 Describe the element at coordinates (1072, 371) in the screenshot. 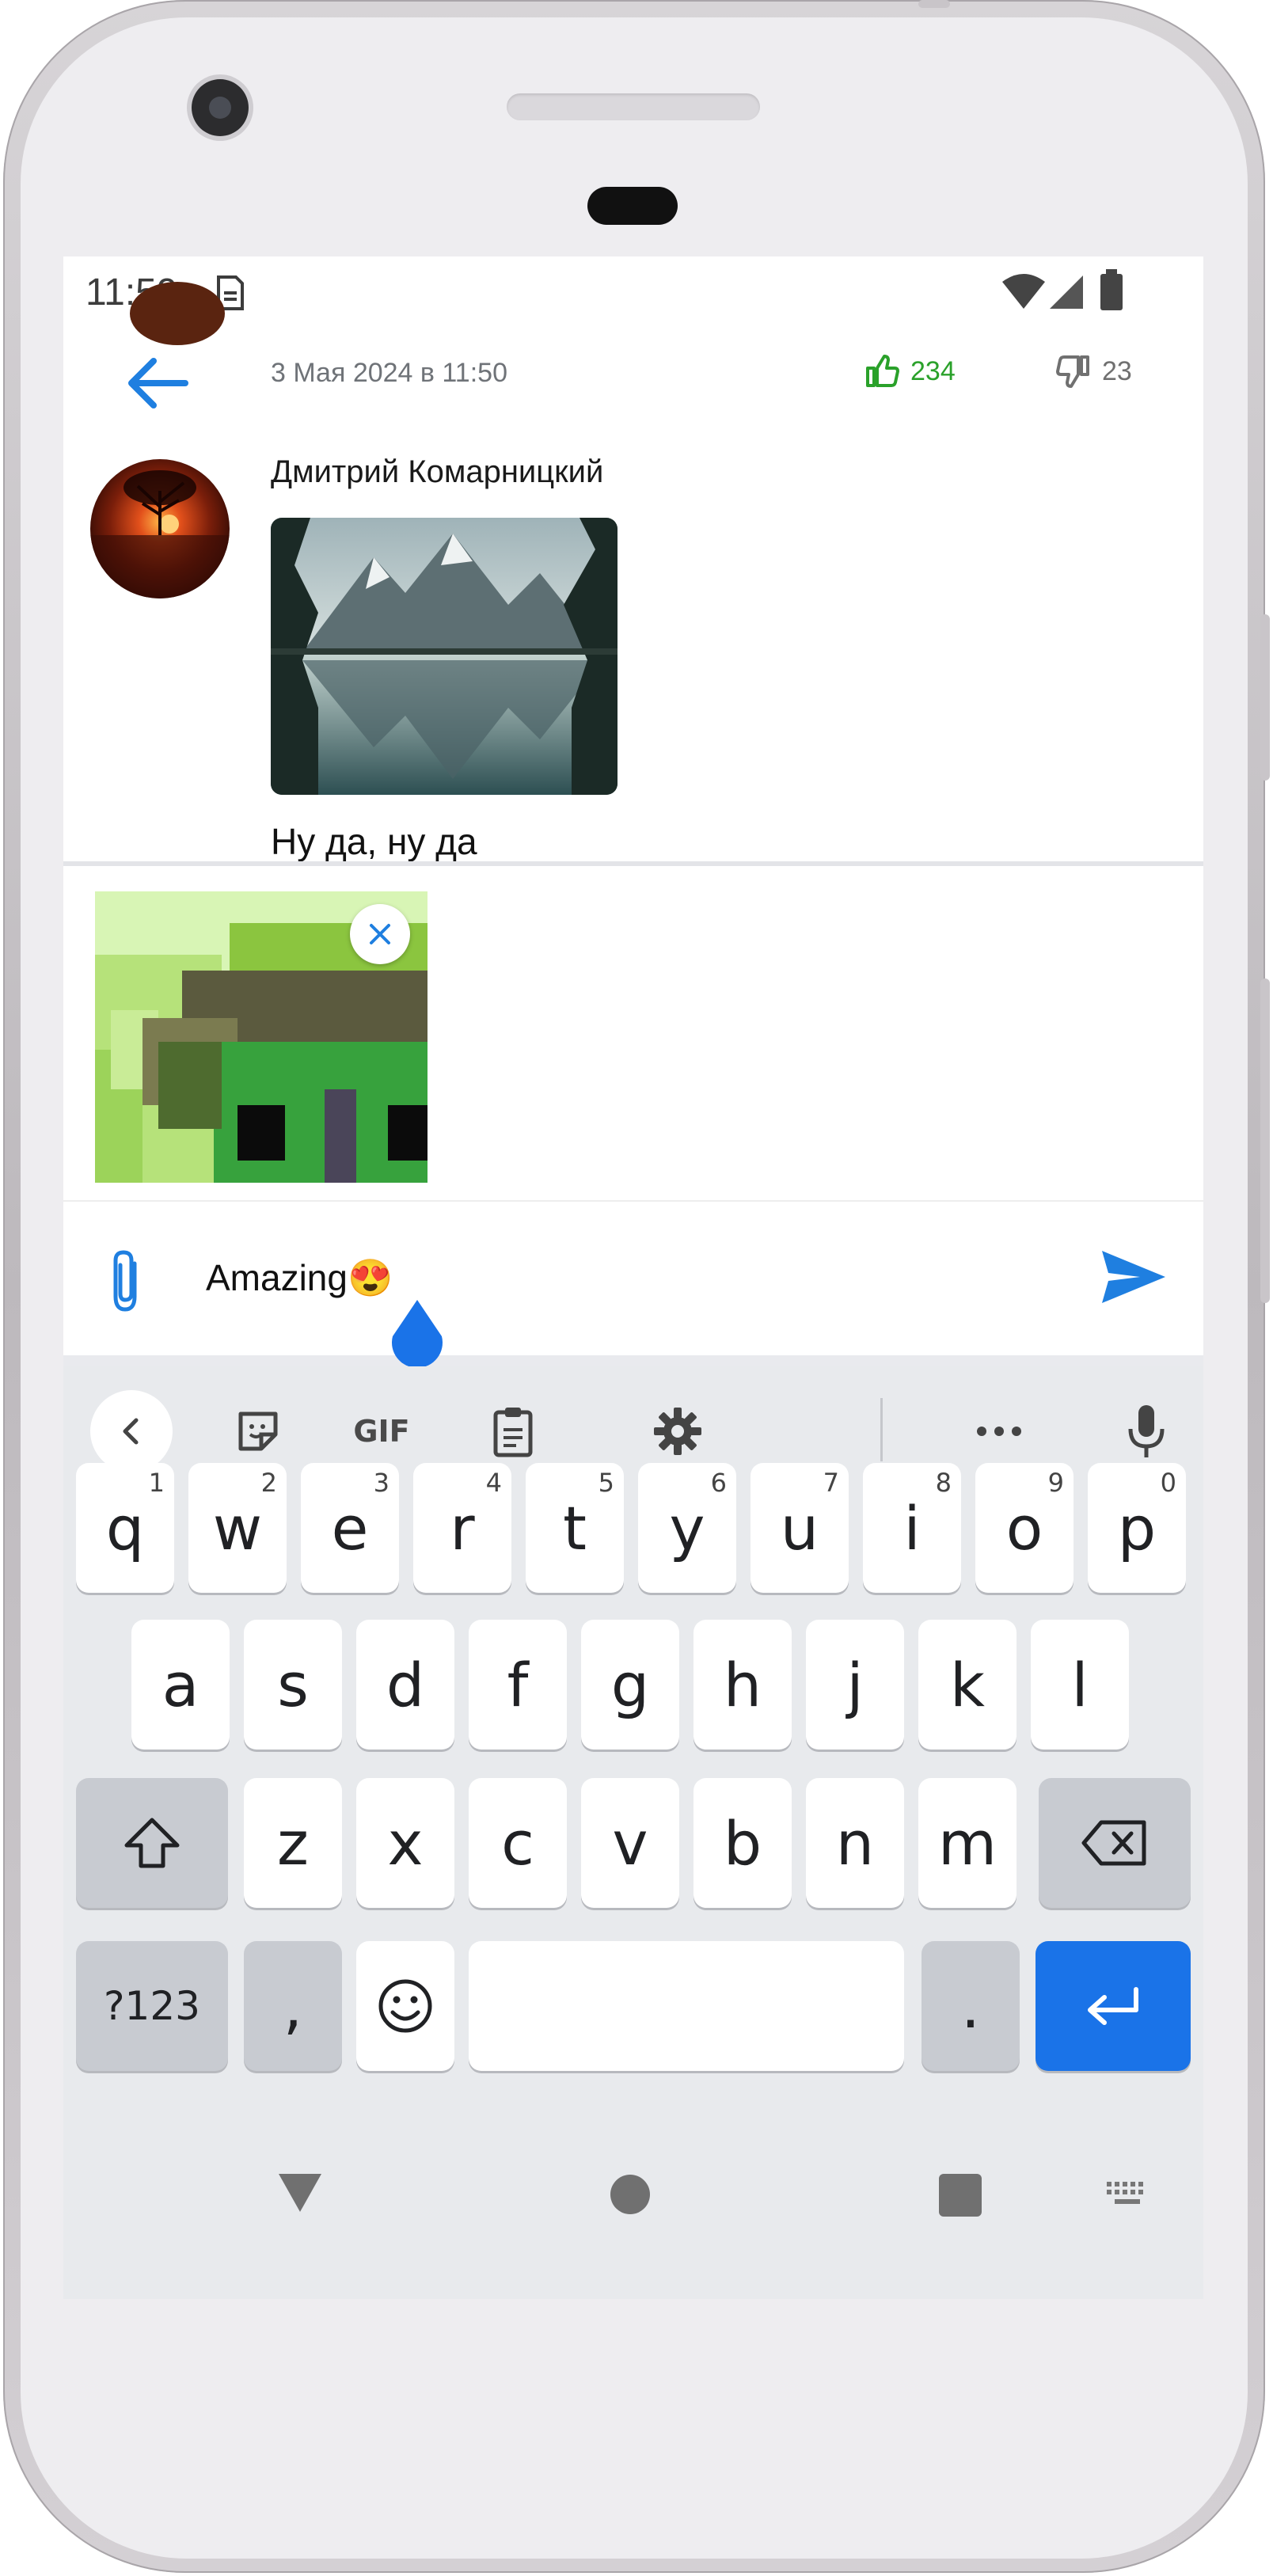

I see `thumbs-down-icon` at that location.